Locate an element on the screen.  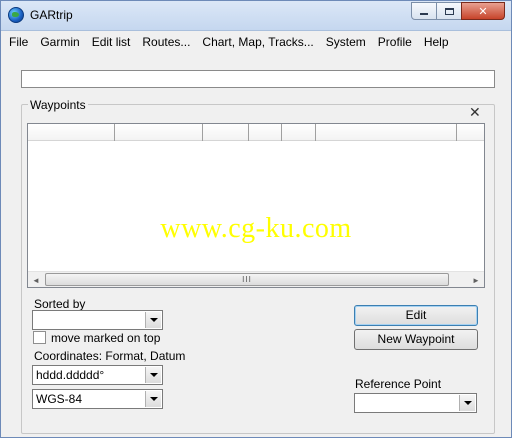
minimize-button is located at coordinates (424, 11).